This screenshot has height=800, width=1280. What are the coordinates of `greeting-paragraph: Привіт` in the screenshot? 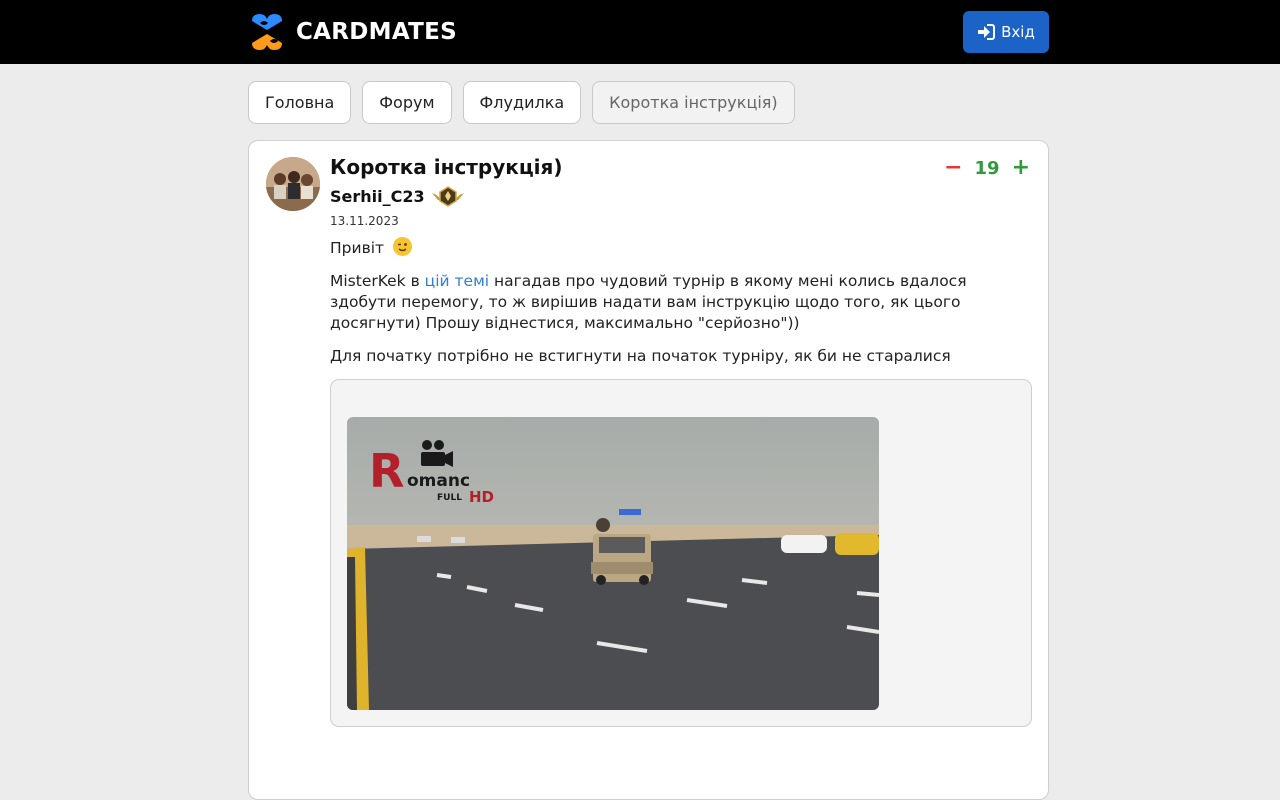 It's located at (680, 248).